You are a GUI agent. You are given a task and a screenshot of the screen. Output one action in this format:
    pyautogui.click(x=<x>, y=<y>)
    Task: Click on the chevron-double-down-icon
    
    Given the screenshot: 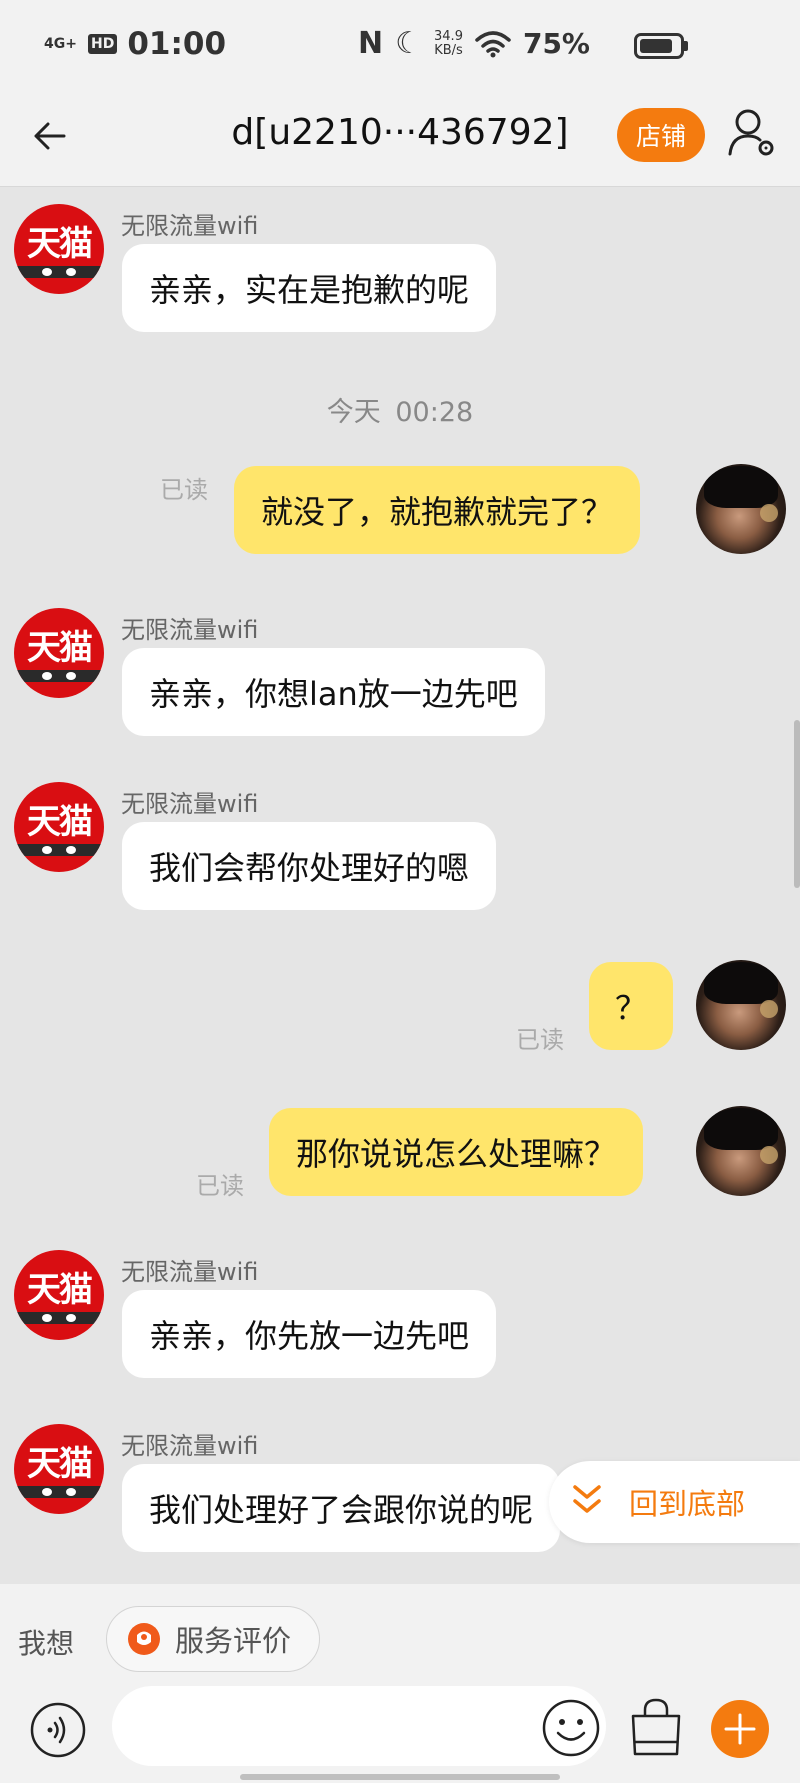 What is the action you would take?
    pyautogui.click(x=587, y=1499)
    